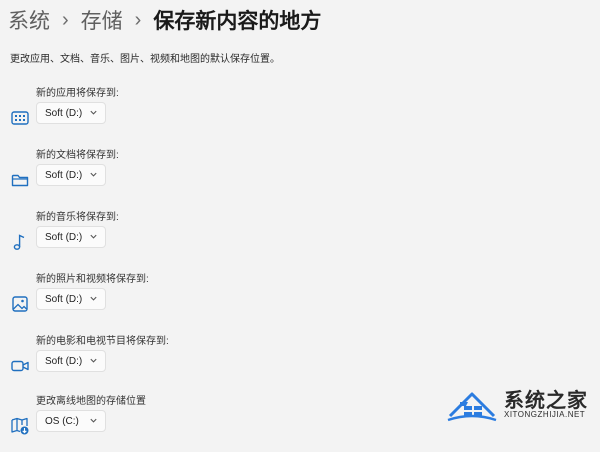  What do you see at coordinates (62, 421) in the screenshot?
I see `dropdown-value: OS (C:)` at bounding box center [62, 421].